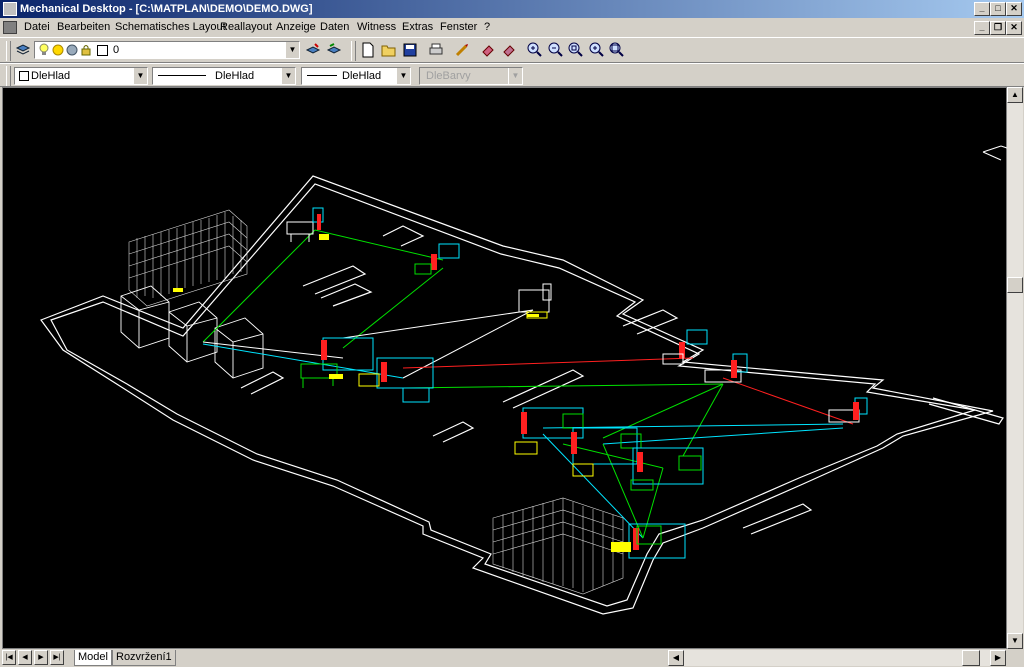 The width and height of the screenshot is (1024, 667). I want to click on lineweight-value: DleHlad, so click(362, 76).